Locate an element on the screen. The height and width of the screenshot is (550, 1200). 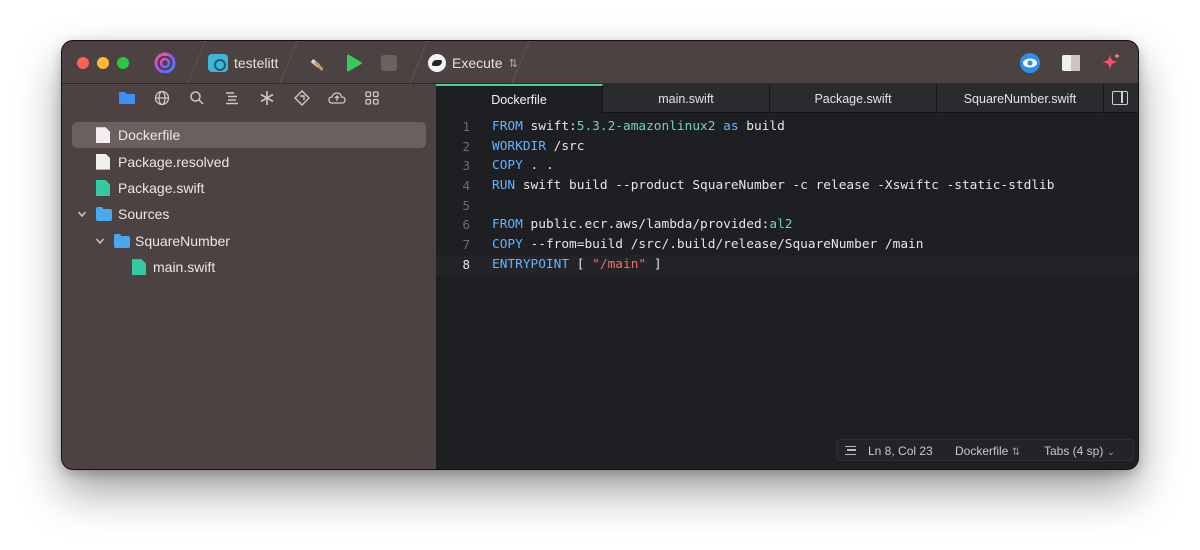
file-type-selector: Dockerfile ⇅ is located at coordinates (987, 451).